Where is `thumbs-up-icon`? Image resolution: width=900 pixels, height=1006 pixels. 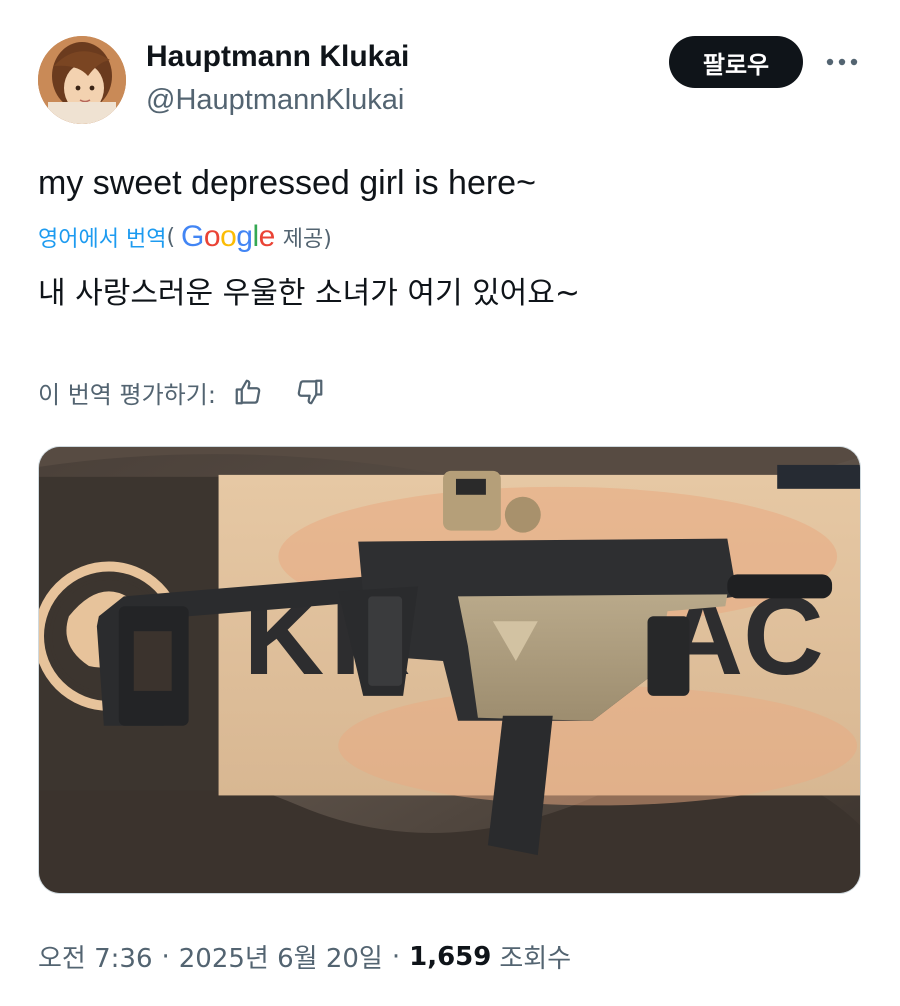 thumbs-up-icon is located at coordinates (248, 392).